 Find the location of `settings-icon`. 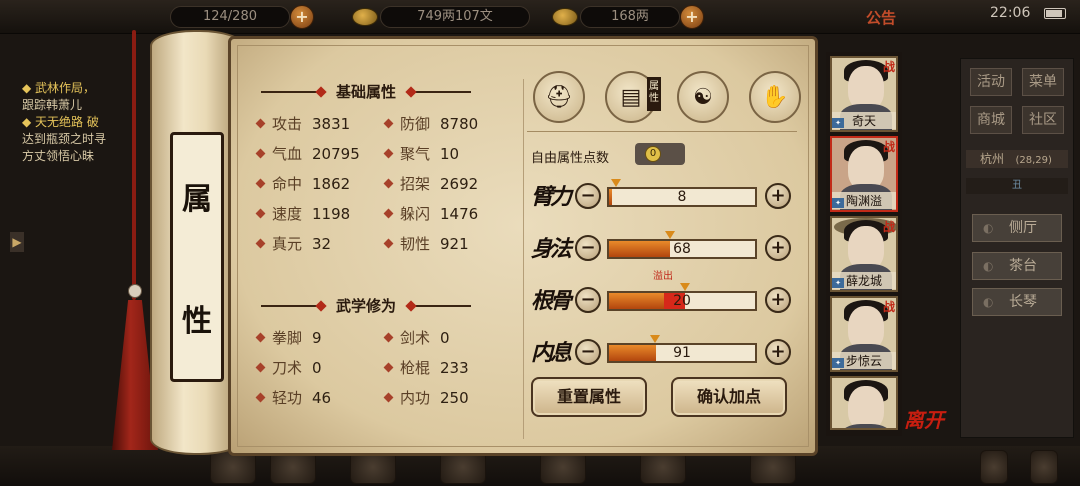

settings-icon is located at coordinates (1044, 467).